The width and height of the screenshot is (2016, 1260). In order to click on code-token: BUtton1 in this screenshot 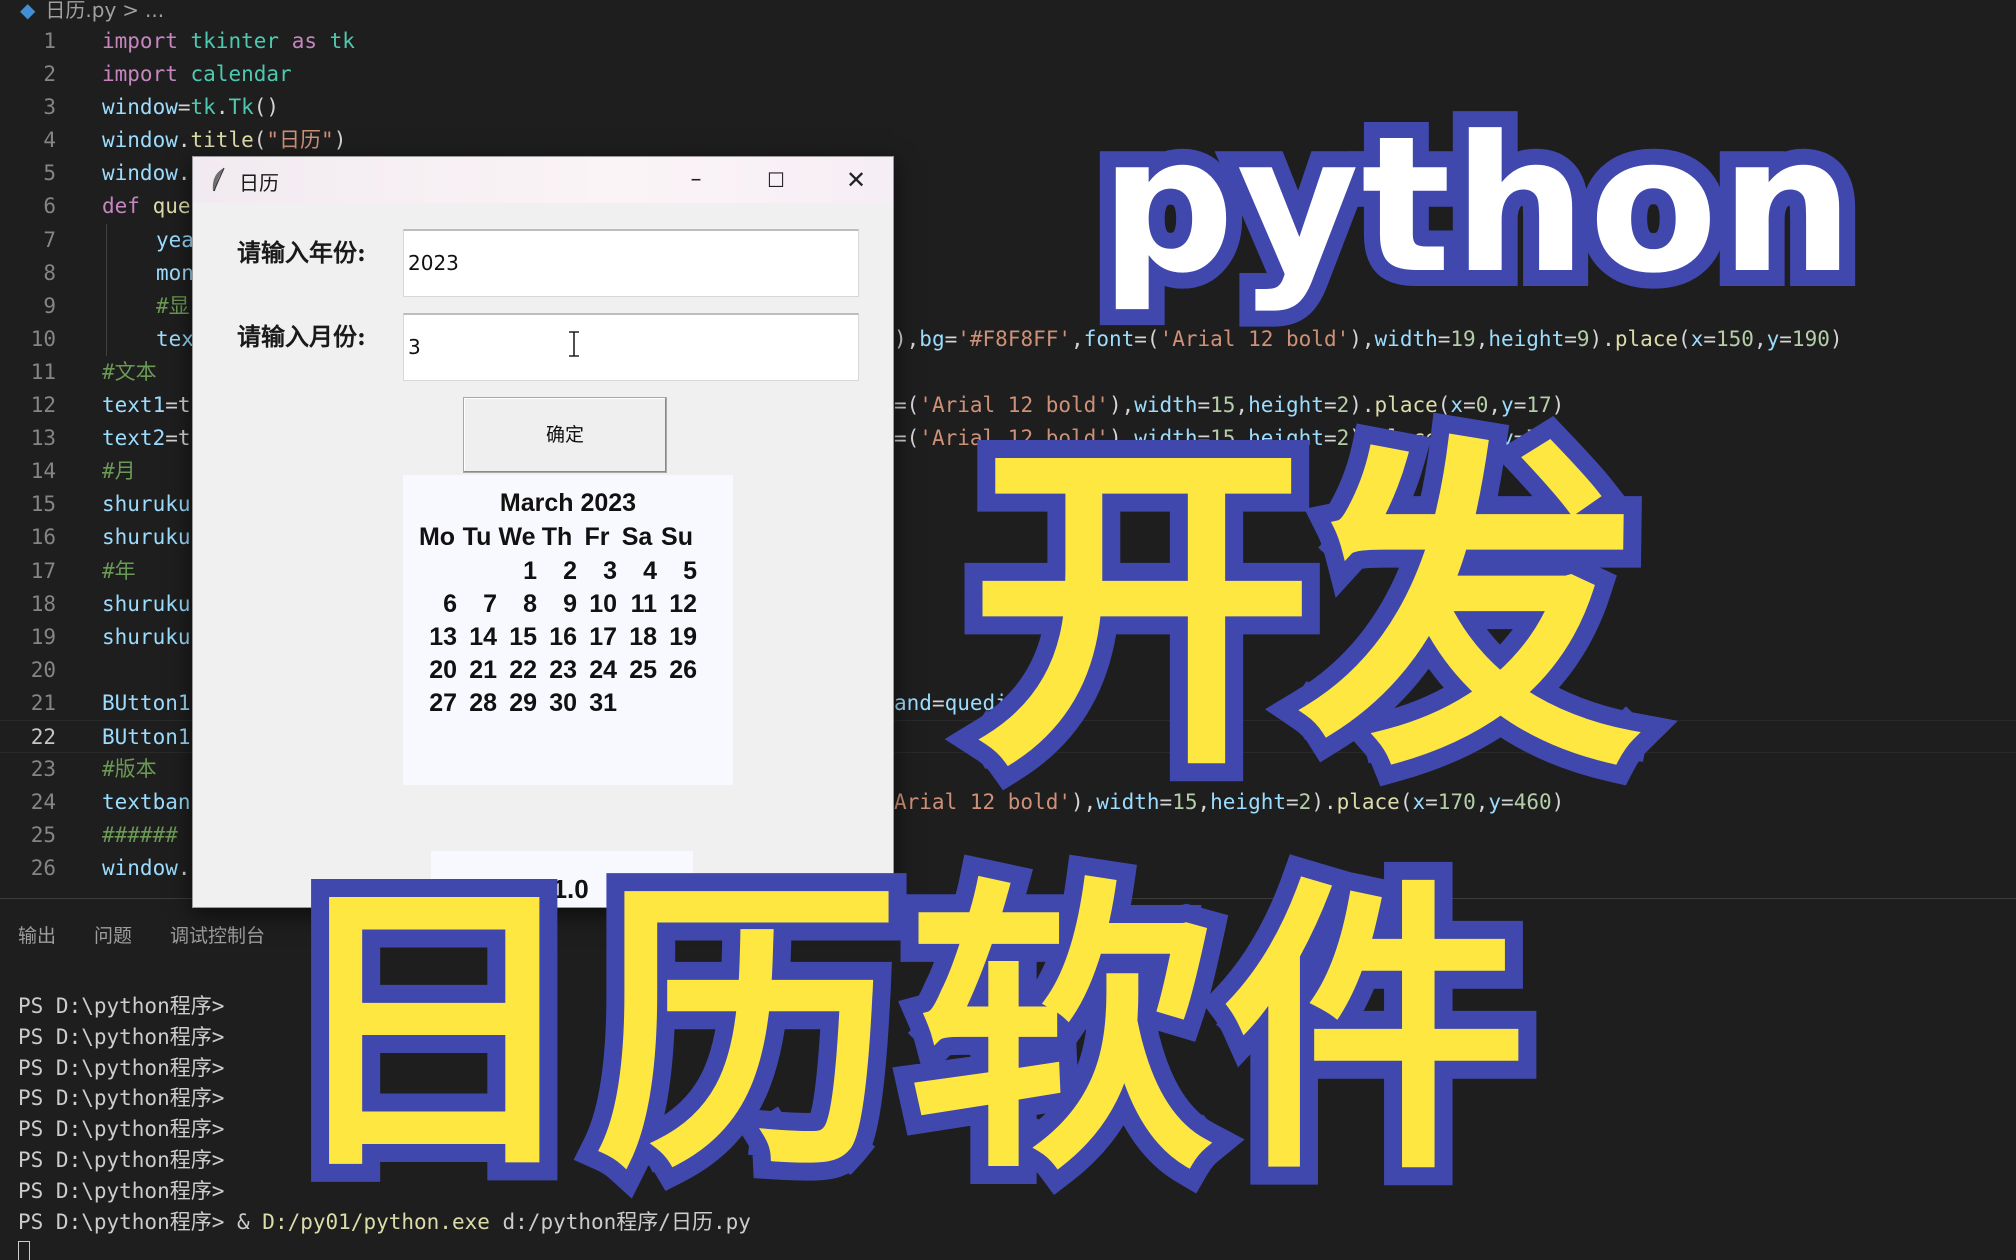, I will do `click(146, 736)`.